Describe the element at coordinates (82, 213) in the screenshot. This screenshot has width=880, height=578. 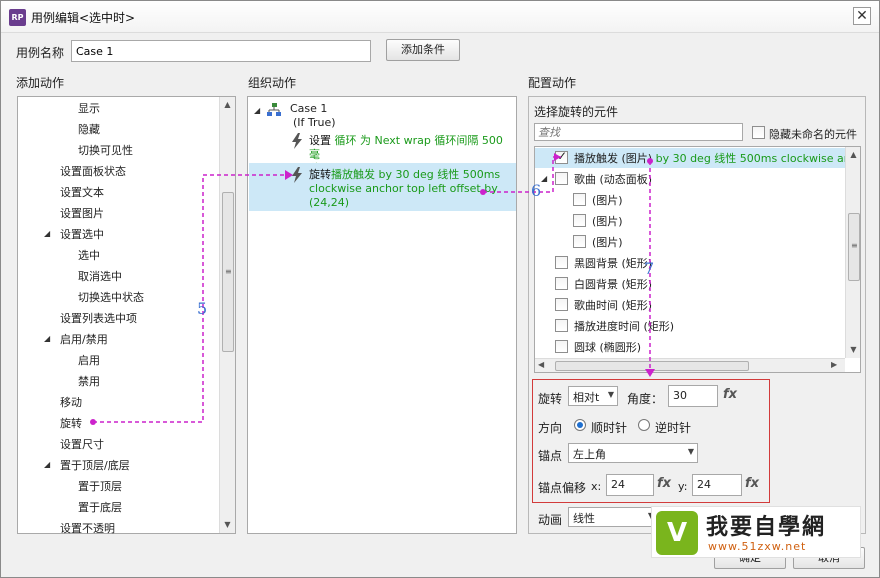
I see `action-item: 设置图片` at that location.